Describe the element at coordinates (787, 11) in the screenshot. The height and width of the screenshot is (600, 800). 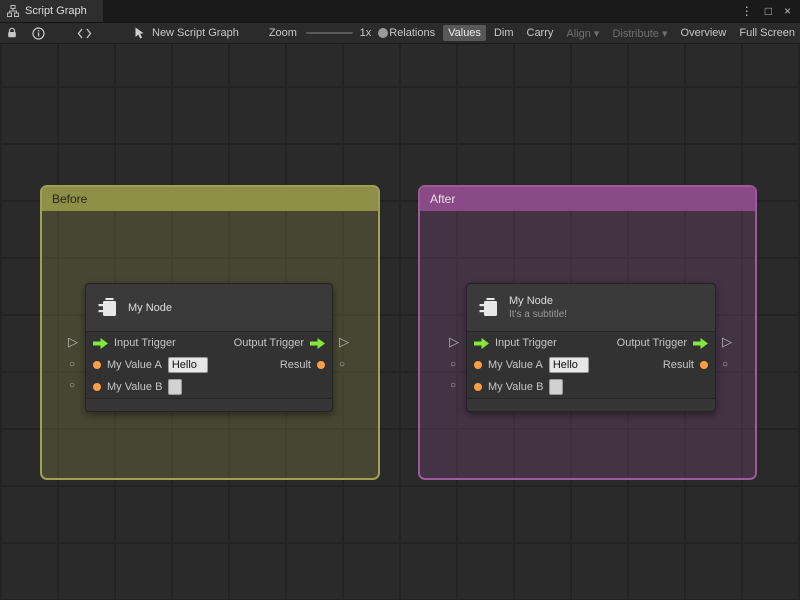
I see `close-icon: ×` at that location.